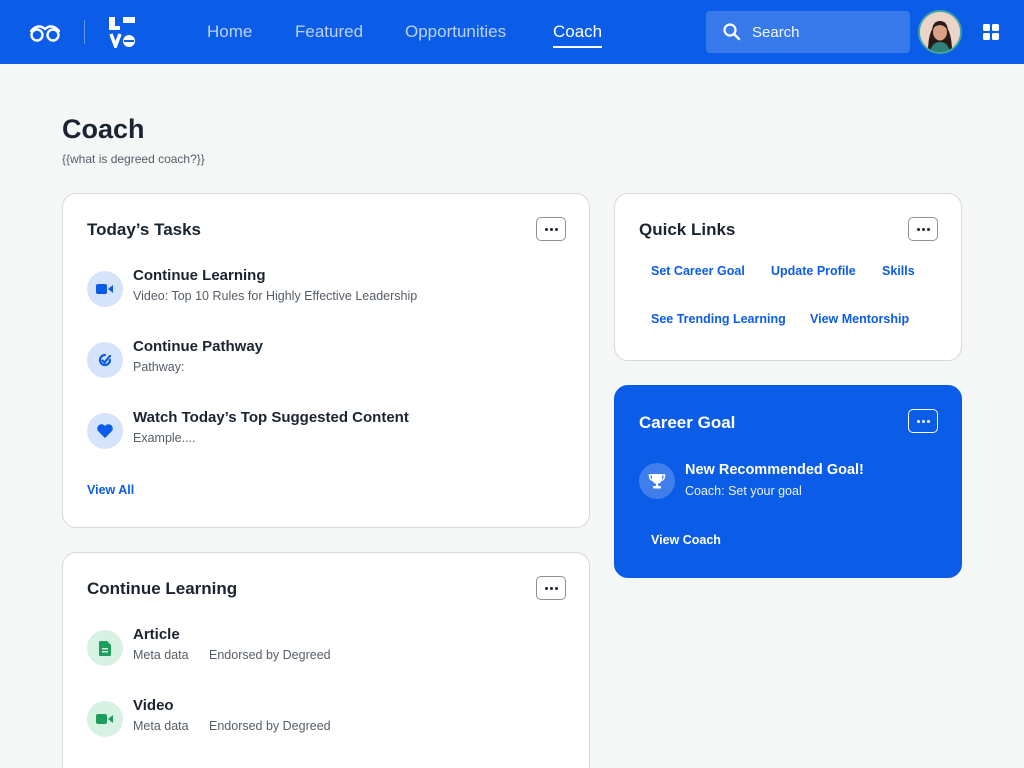 The height and width of the screenshot is (768, 1024). Describe the element at coordinates (327, 364) in the screenshot. I see `task-item-continue-pathway: Continue Pathway Pathway:` at that location.